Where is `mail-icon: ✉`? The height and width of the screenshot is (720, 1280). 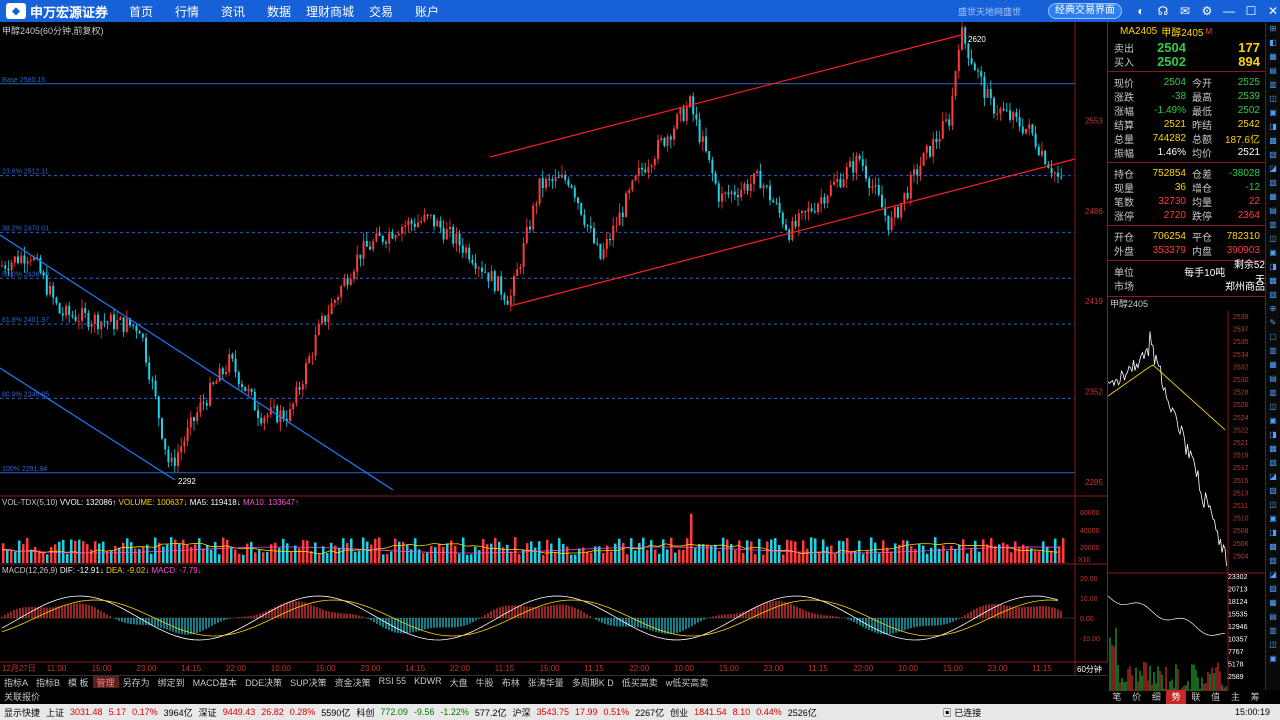
mail-icon: ✉ is located at coordinates (1185, 11).